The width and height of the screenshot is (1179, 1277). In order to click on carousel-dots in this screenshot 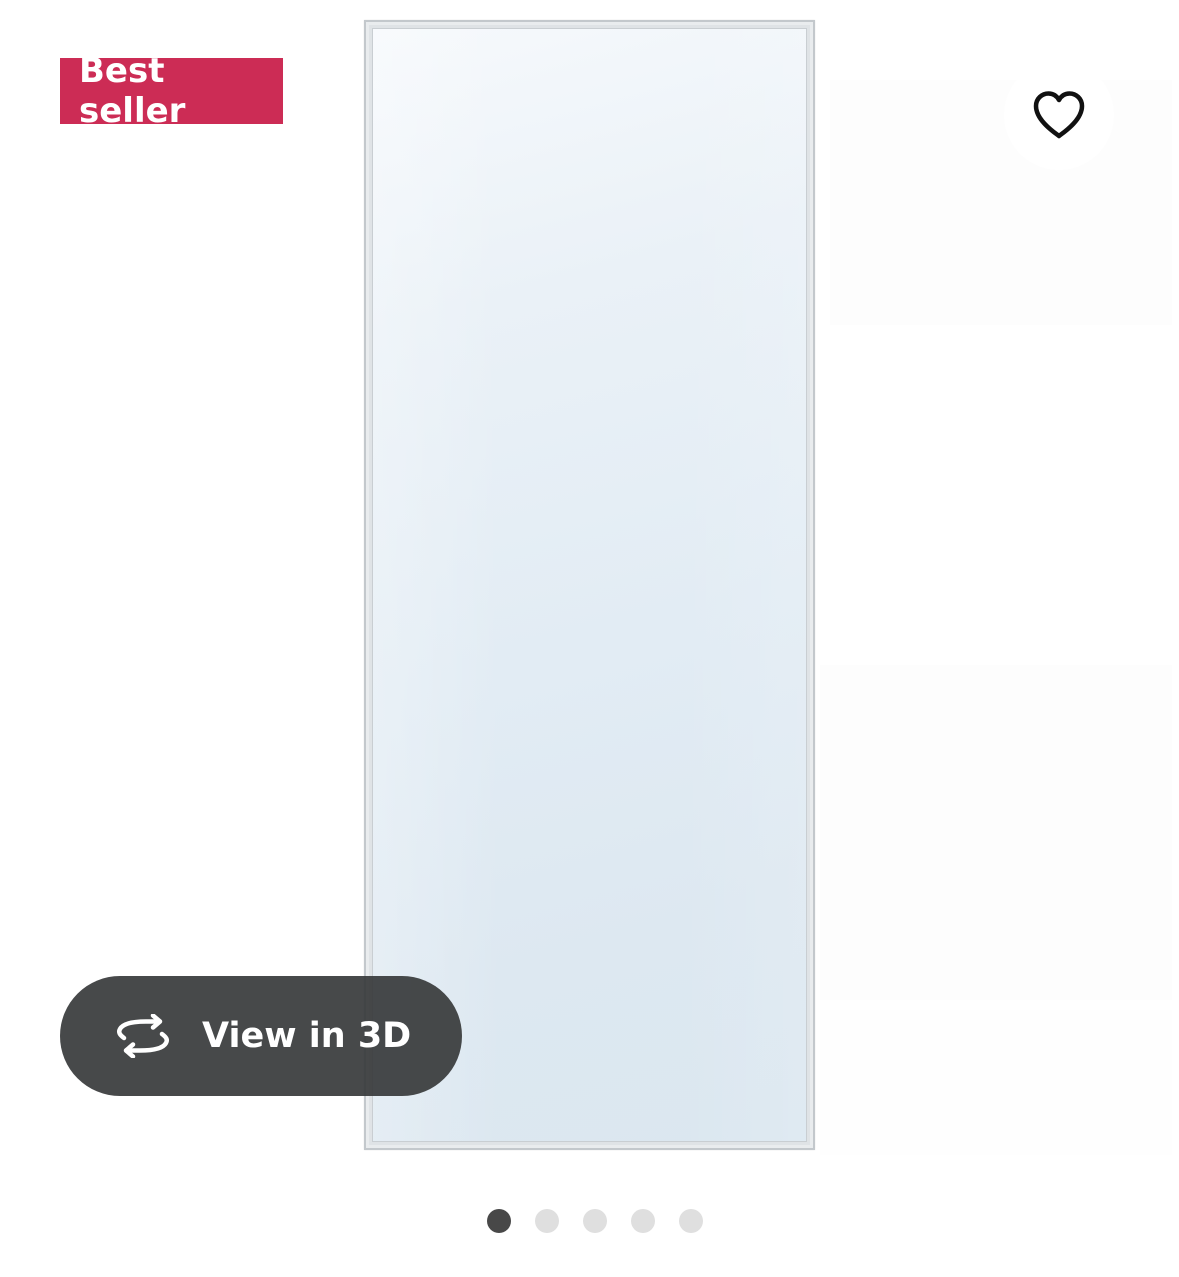, I will do `click(589, 1222)`.